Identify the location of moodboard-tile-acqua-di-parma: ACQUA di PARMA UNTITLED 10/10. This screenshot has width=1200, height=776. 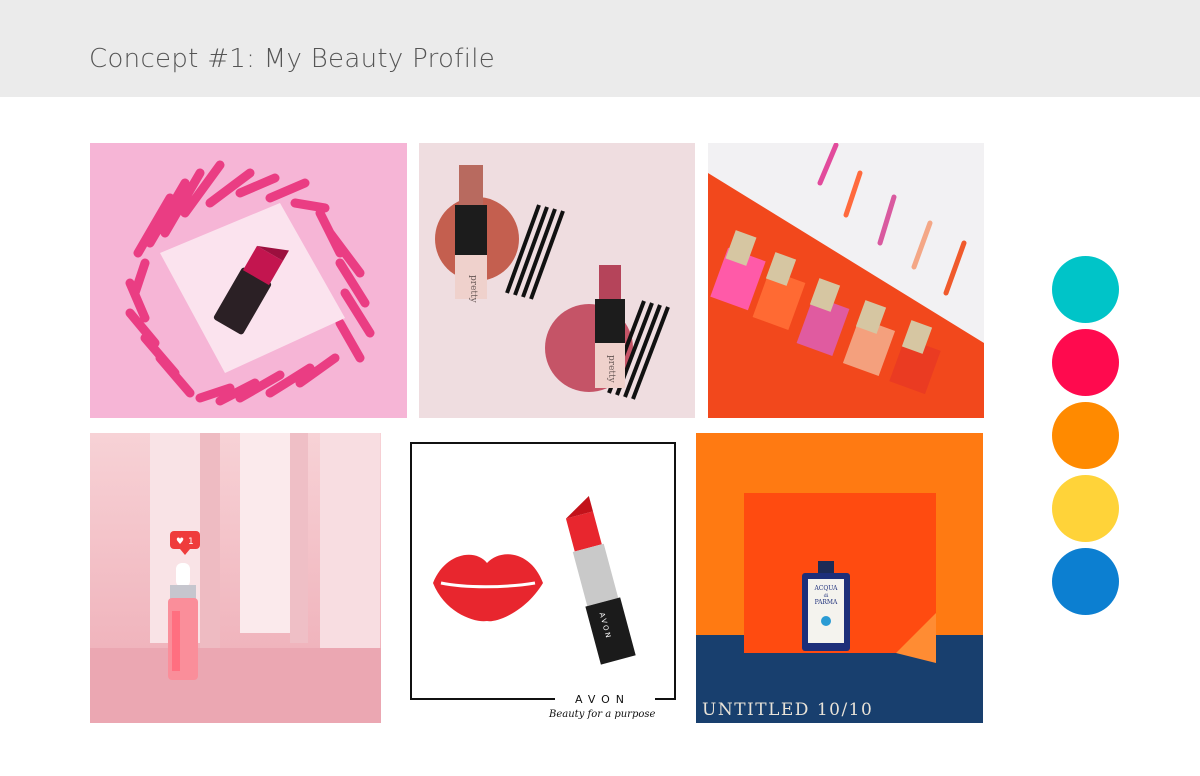
(839, 578).